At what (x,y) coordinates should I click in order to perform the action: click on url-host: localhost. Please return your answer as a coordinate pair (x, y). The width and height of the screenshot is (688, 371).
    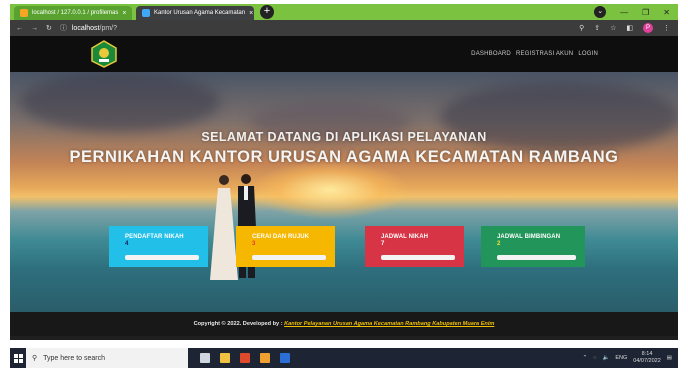
    Looking at the image, I should click on (85, 28).